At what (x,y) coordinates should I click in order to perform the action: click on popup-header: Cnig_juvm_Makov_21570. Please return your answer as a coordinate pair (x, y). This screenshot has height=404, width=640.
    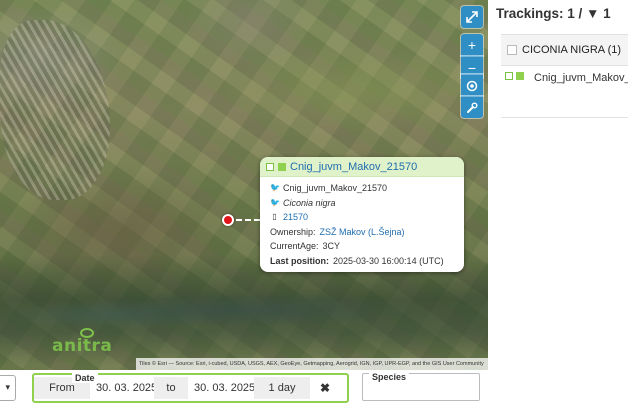
    Looking at the image, I should click on (362, 167).